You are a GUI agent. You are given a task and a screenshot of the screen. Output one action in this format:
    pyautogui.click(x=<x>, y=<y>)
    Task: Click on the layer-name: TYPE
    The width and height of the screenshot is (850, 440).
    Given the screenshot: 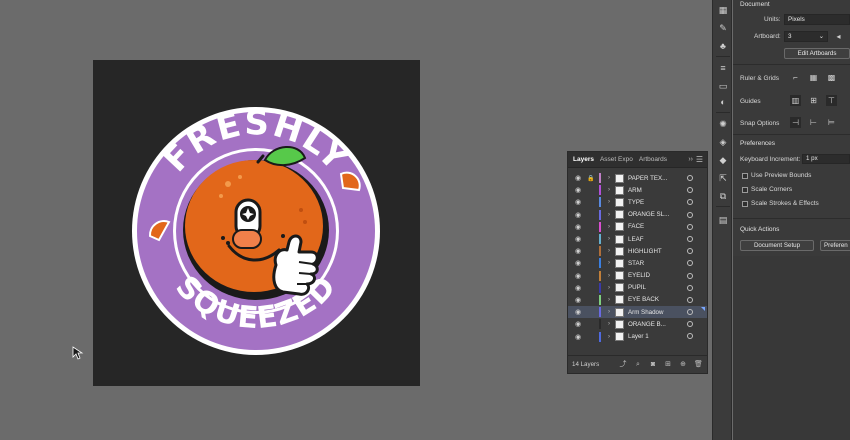 What is the action you would take?
    pyautogui.click(x=655, y=202)
    